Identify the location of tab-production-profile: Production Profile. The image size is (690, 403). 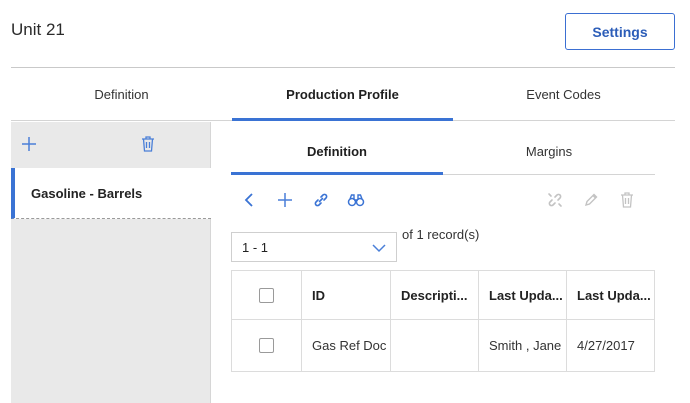
(342, 94).